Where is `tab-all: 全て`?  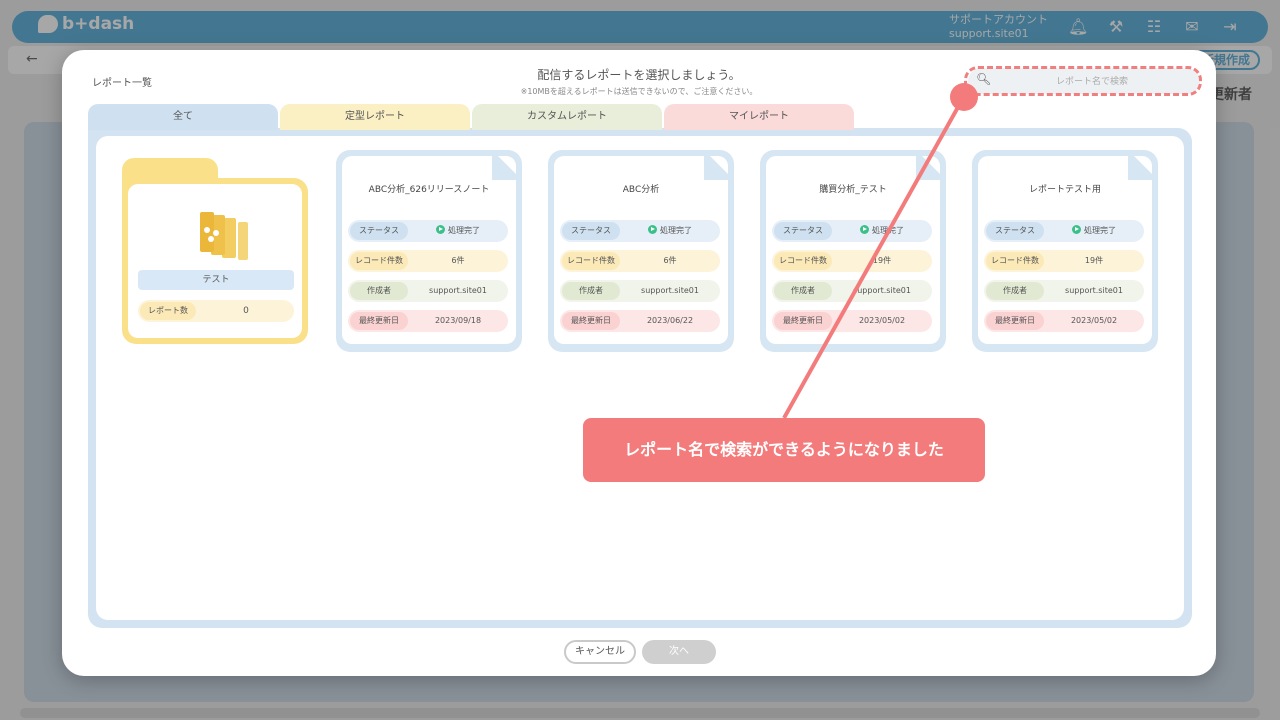
tab-all: 全て is located at coordinates (183, 117).